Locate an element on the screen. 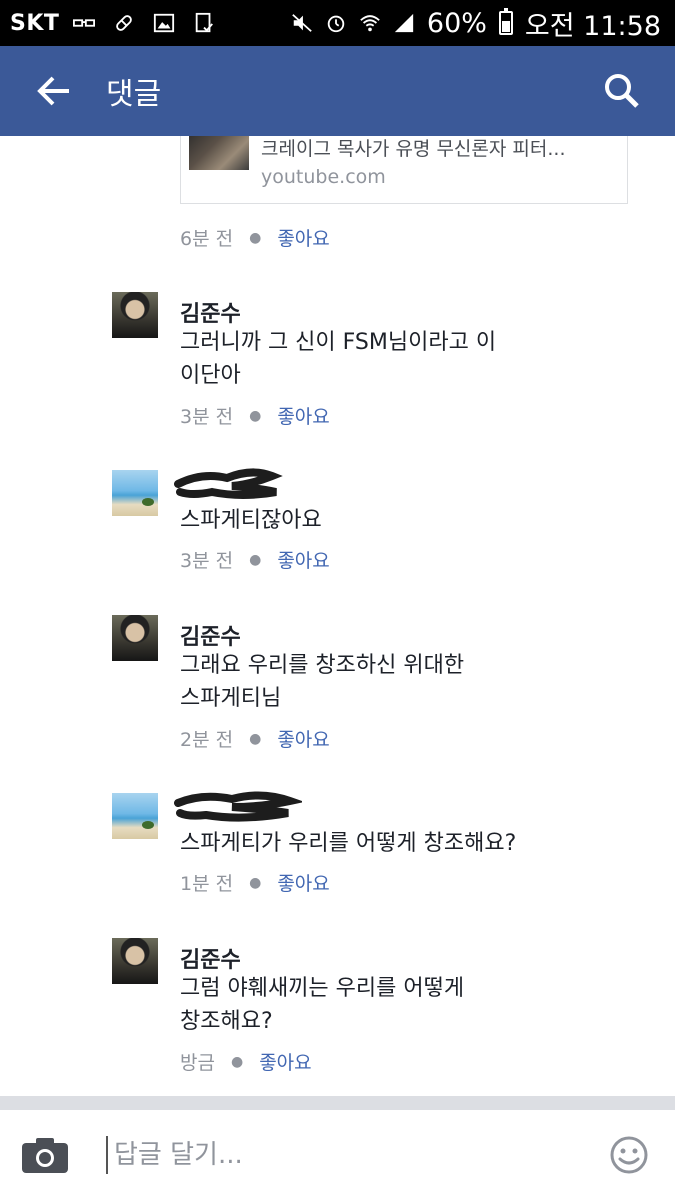 The width and height of the screenshot is (675, 1200). comment-text: 스파게티잖아요 is located at coordinates (251, 520).